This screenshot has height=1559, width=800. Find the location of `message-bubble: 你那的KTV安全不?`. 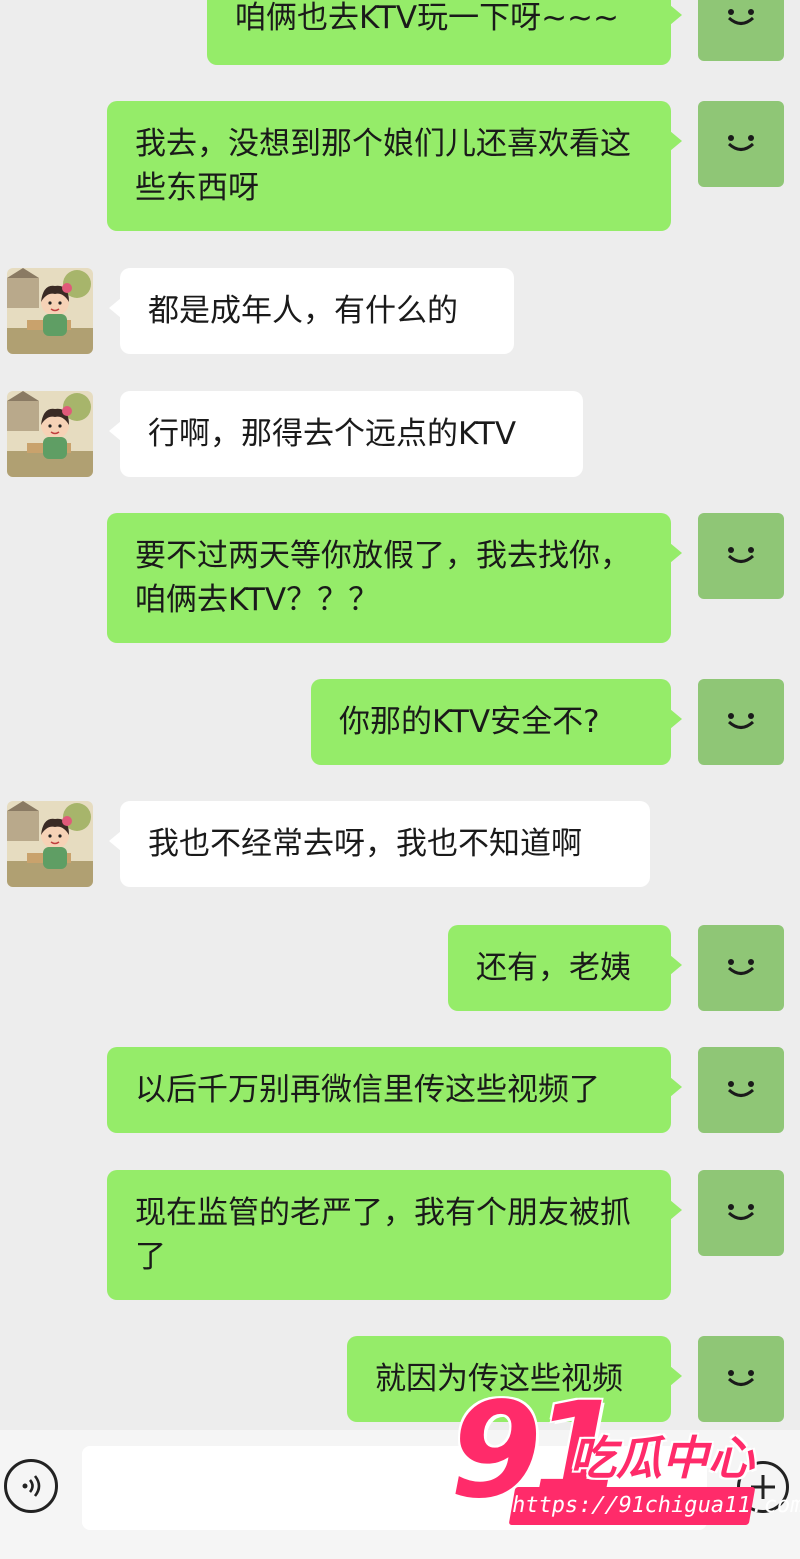

message-bubble: 你那的KTV安全不? is located at coordinates (496, 722).